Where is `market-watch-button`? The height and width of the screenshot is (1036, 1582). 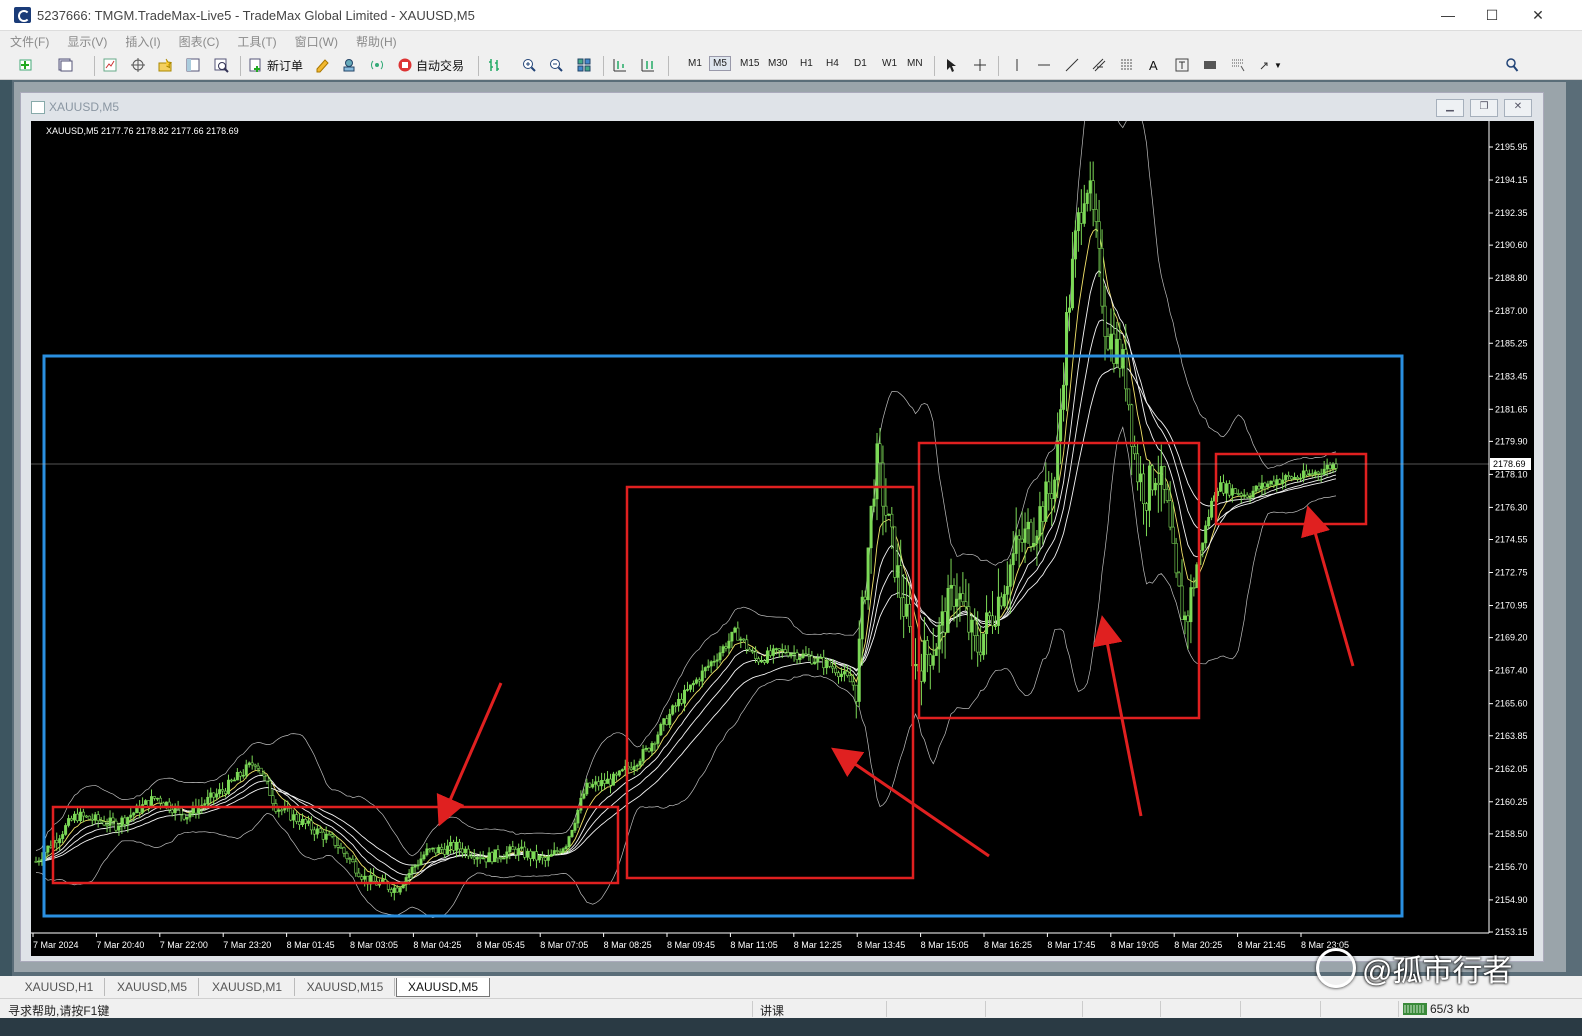 market-watch-button is located at coordinates (110, 65).